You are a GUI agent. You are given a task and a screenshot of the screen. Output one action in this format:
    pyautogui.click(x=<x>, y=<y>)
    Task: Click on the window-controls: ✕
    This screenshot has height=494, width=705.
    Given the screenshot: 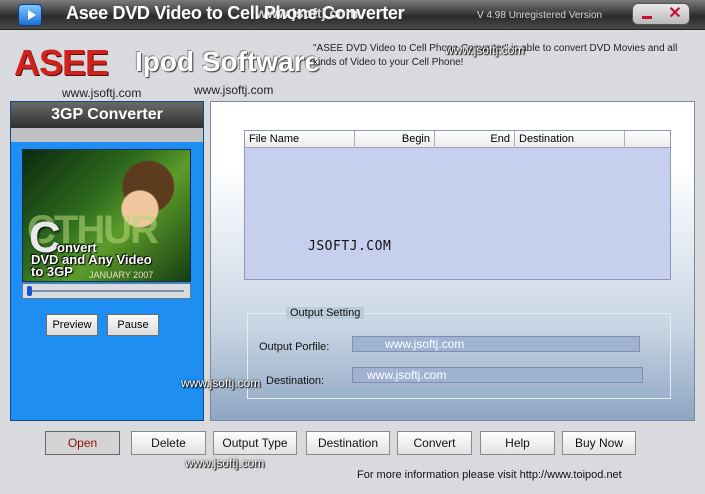 What is the action you would take?
    pyautogui.click(x=661, y=14)
    